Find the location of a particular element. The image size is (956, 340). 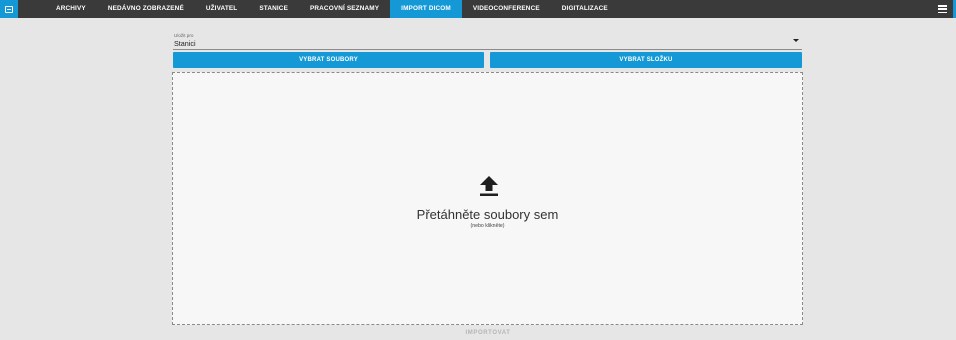

tab-nedavno-zobrazene: NEDÁVNO ZOBRAZENÉ is located at coordinates (146, 9).